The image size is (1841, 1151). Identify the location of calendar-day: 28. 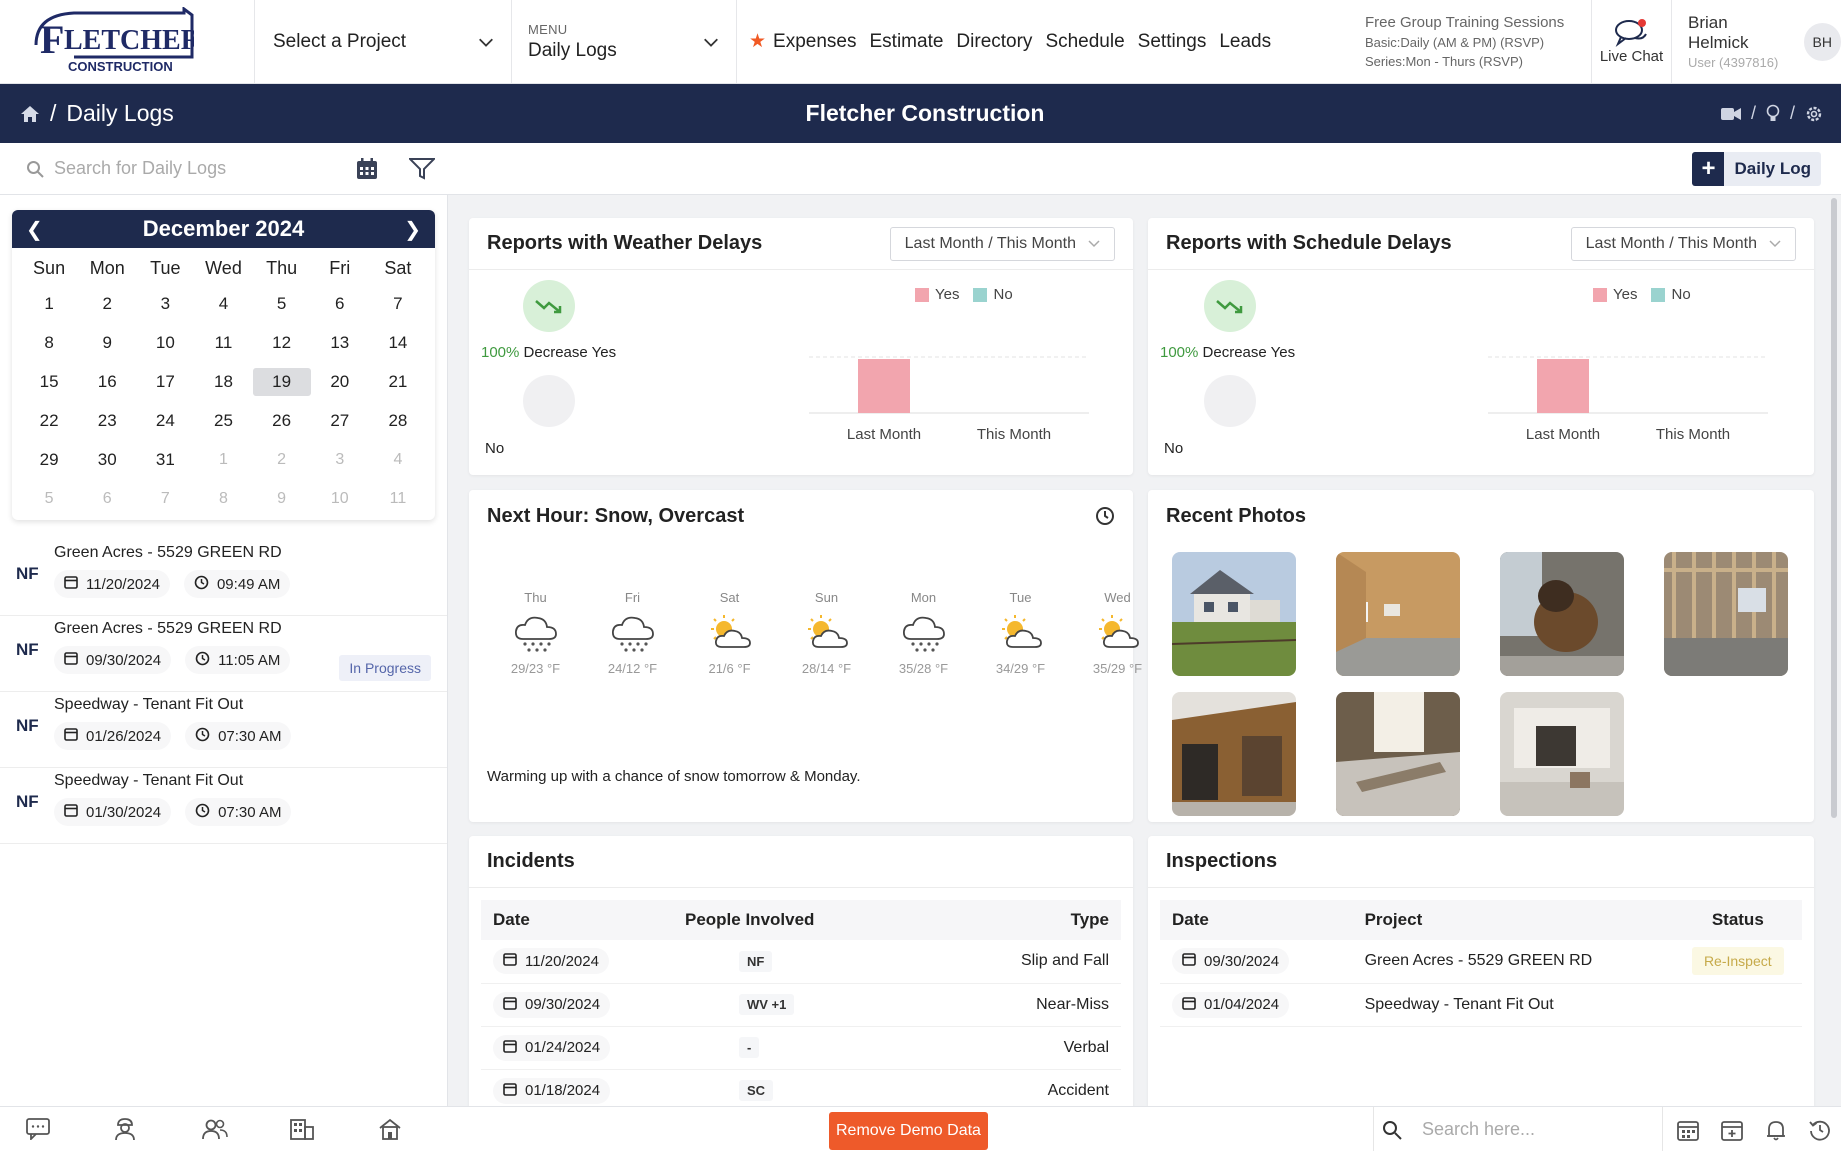
(398, 420).